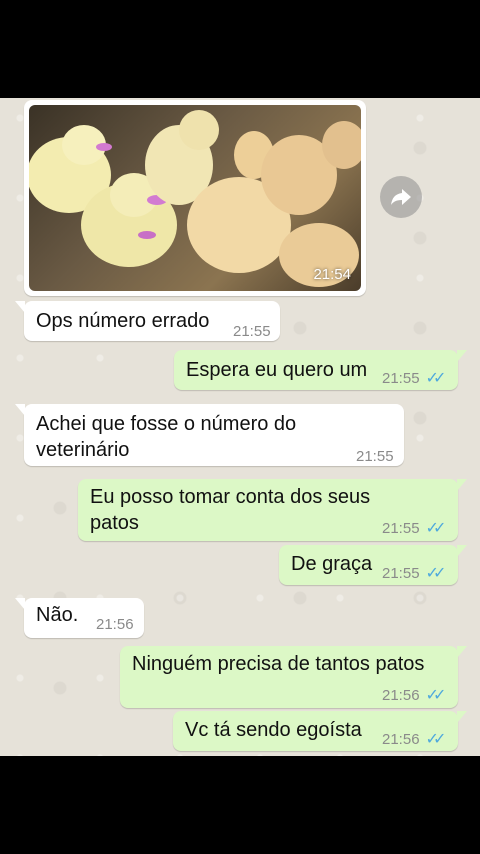  What do you see at coordinates (277, 370) in the screenshot?
I see `message-text: Espera eu quero um` at bounding box center [277, 370].